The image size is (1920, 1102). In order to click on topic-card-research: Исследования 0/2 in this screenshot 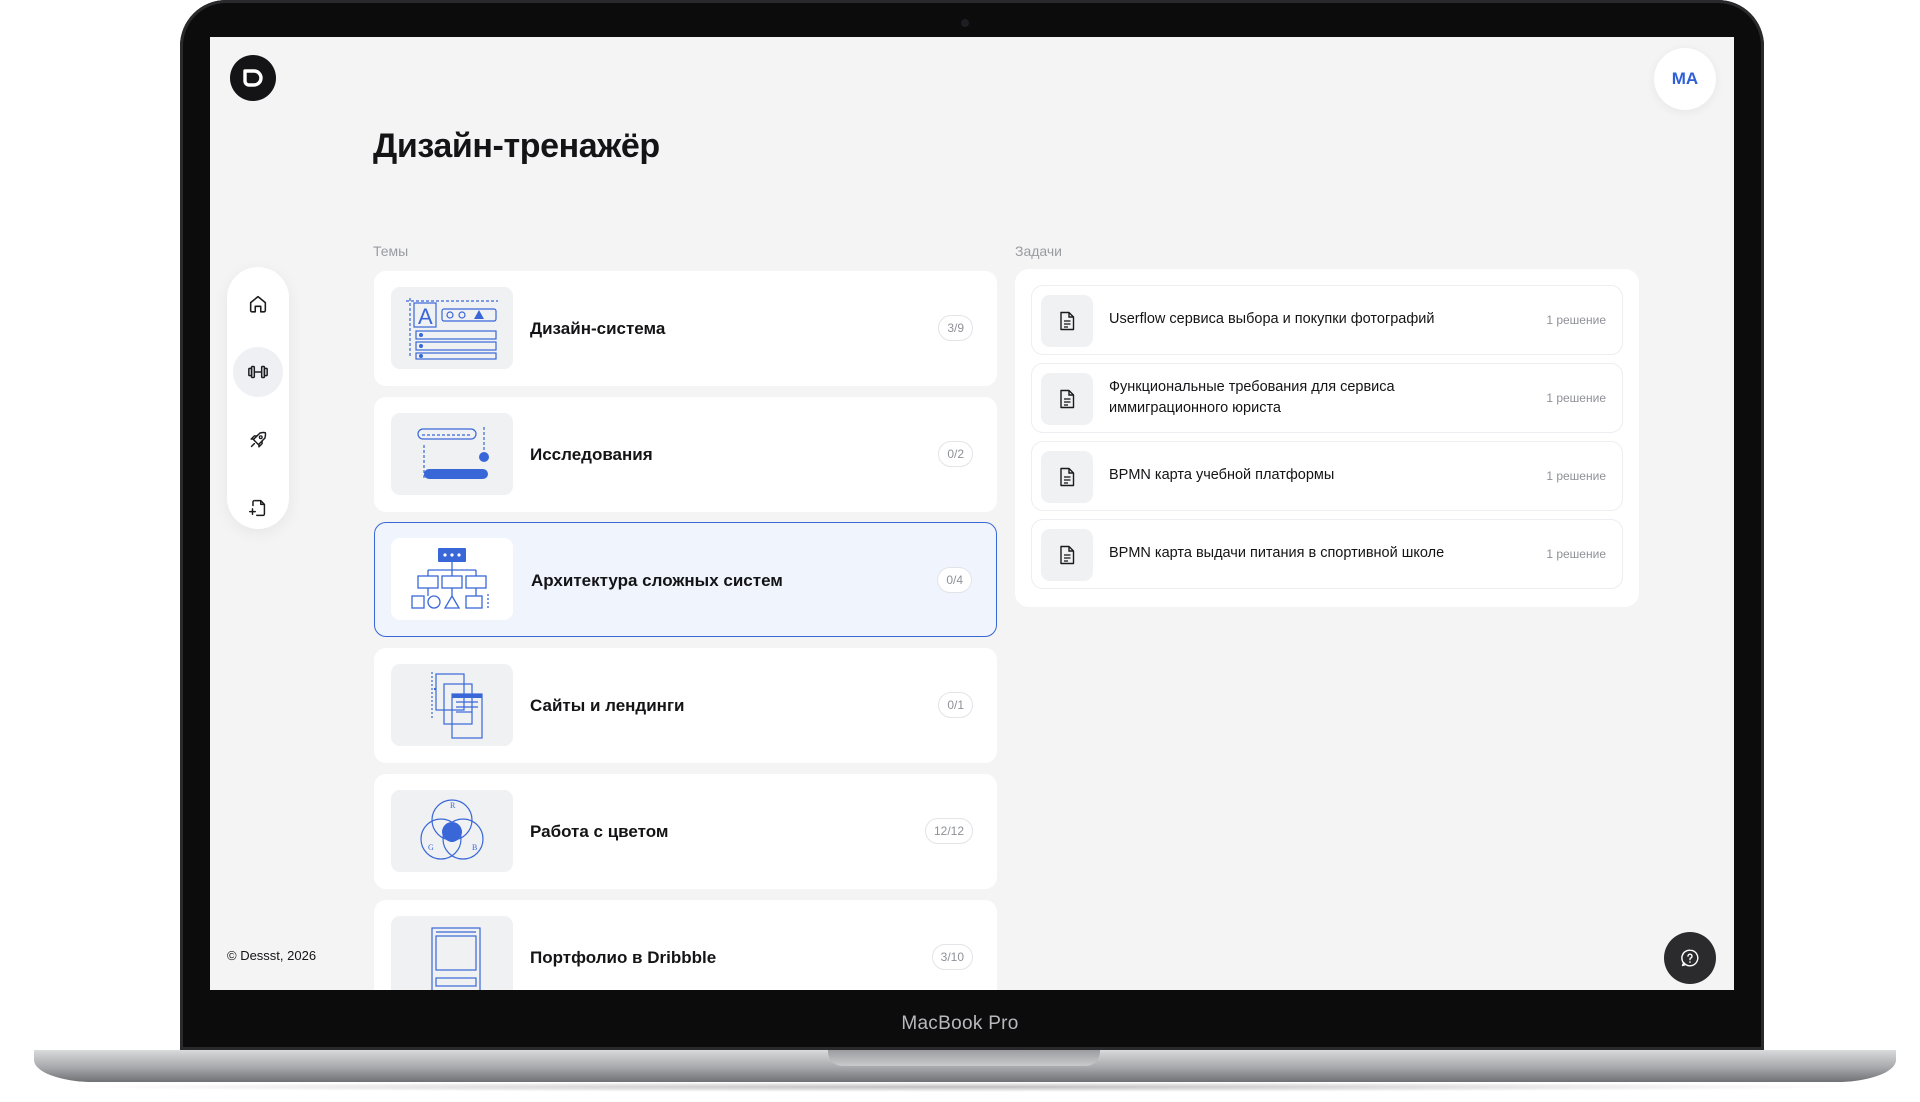, I will do `click(685, 454)`.